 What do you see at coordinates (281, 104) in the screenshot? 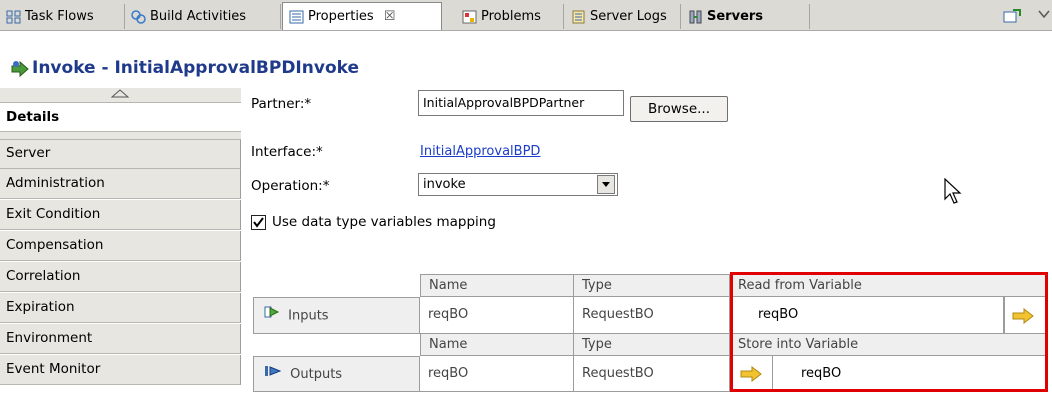
I see `partner-label: Partner:*` at bounding box center [281, 104].